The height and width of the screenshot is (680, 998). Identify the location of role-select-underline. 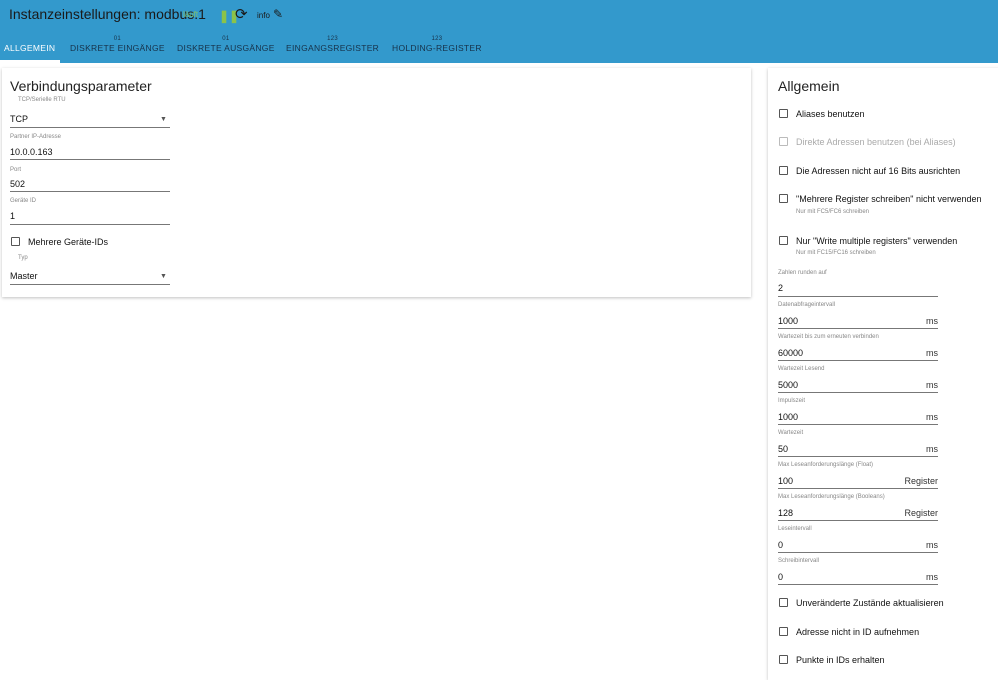
(90, 284).